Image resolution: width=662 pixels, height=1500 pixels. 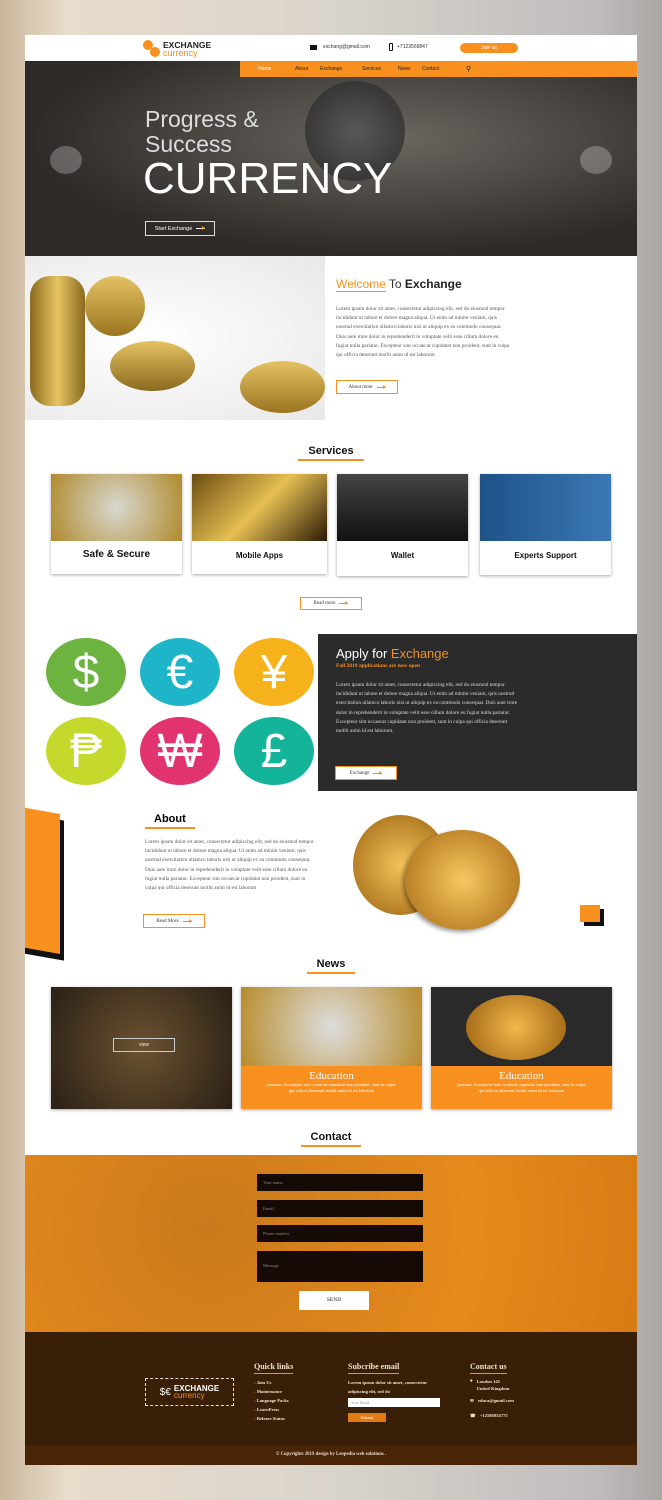 What do you see at coordinates (202, 119) in the screenshot?
I see `hero-line-1: Progress &` at bounding box center [202, 119].